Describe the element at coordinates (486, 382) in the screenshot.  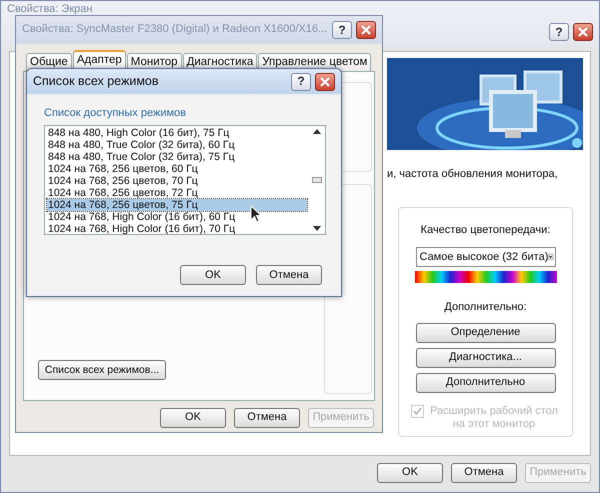
I see `panel-button: Дополнительно` at that location.